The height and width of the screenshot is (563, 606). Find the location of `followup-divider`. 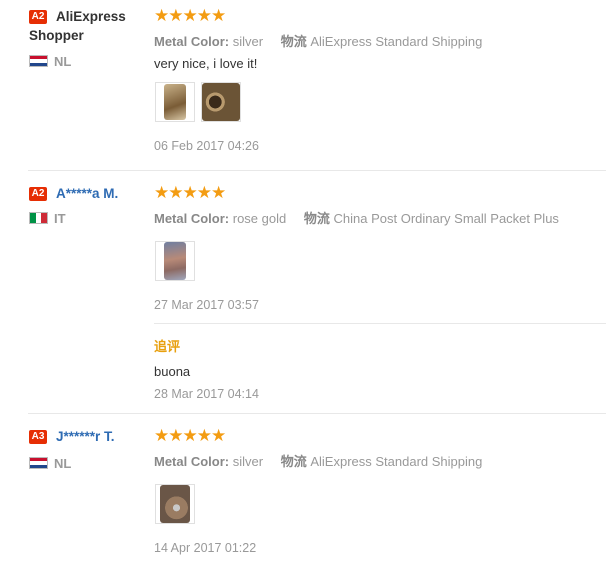

followup-divider is located at coordinates (380, 323).